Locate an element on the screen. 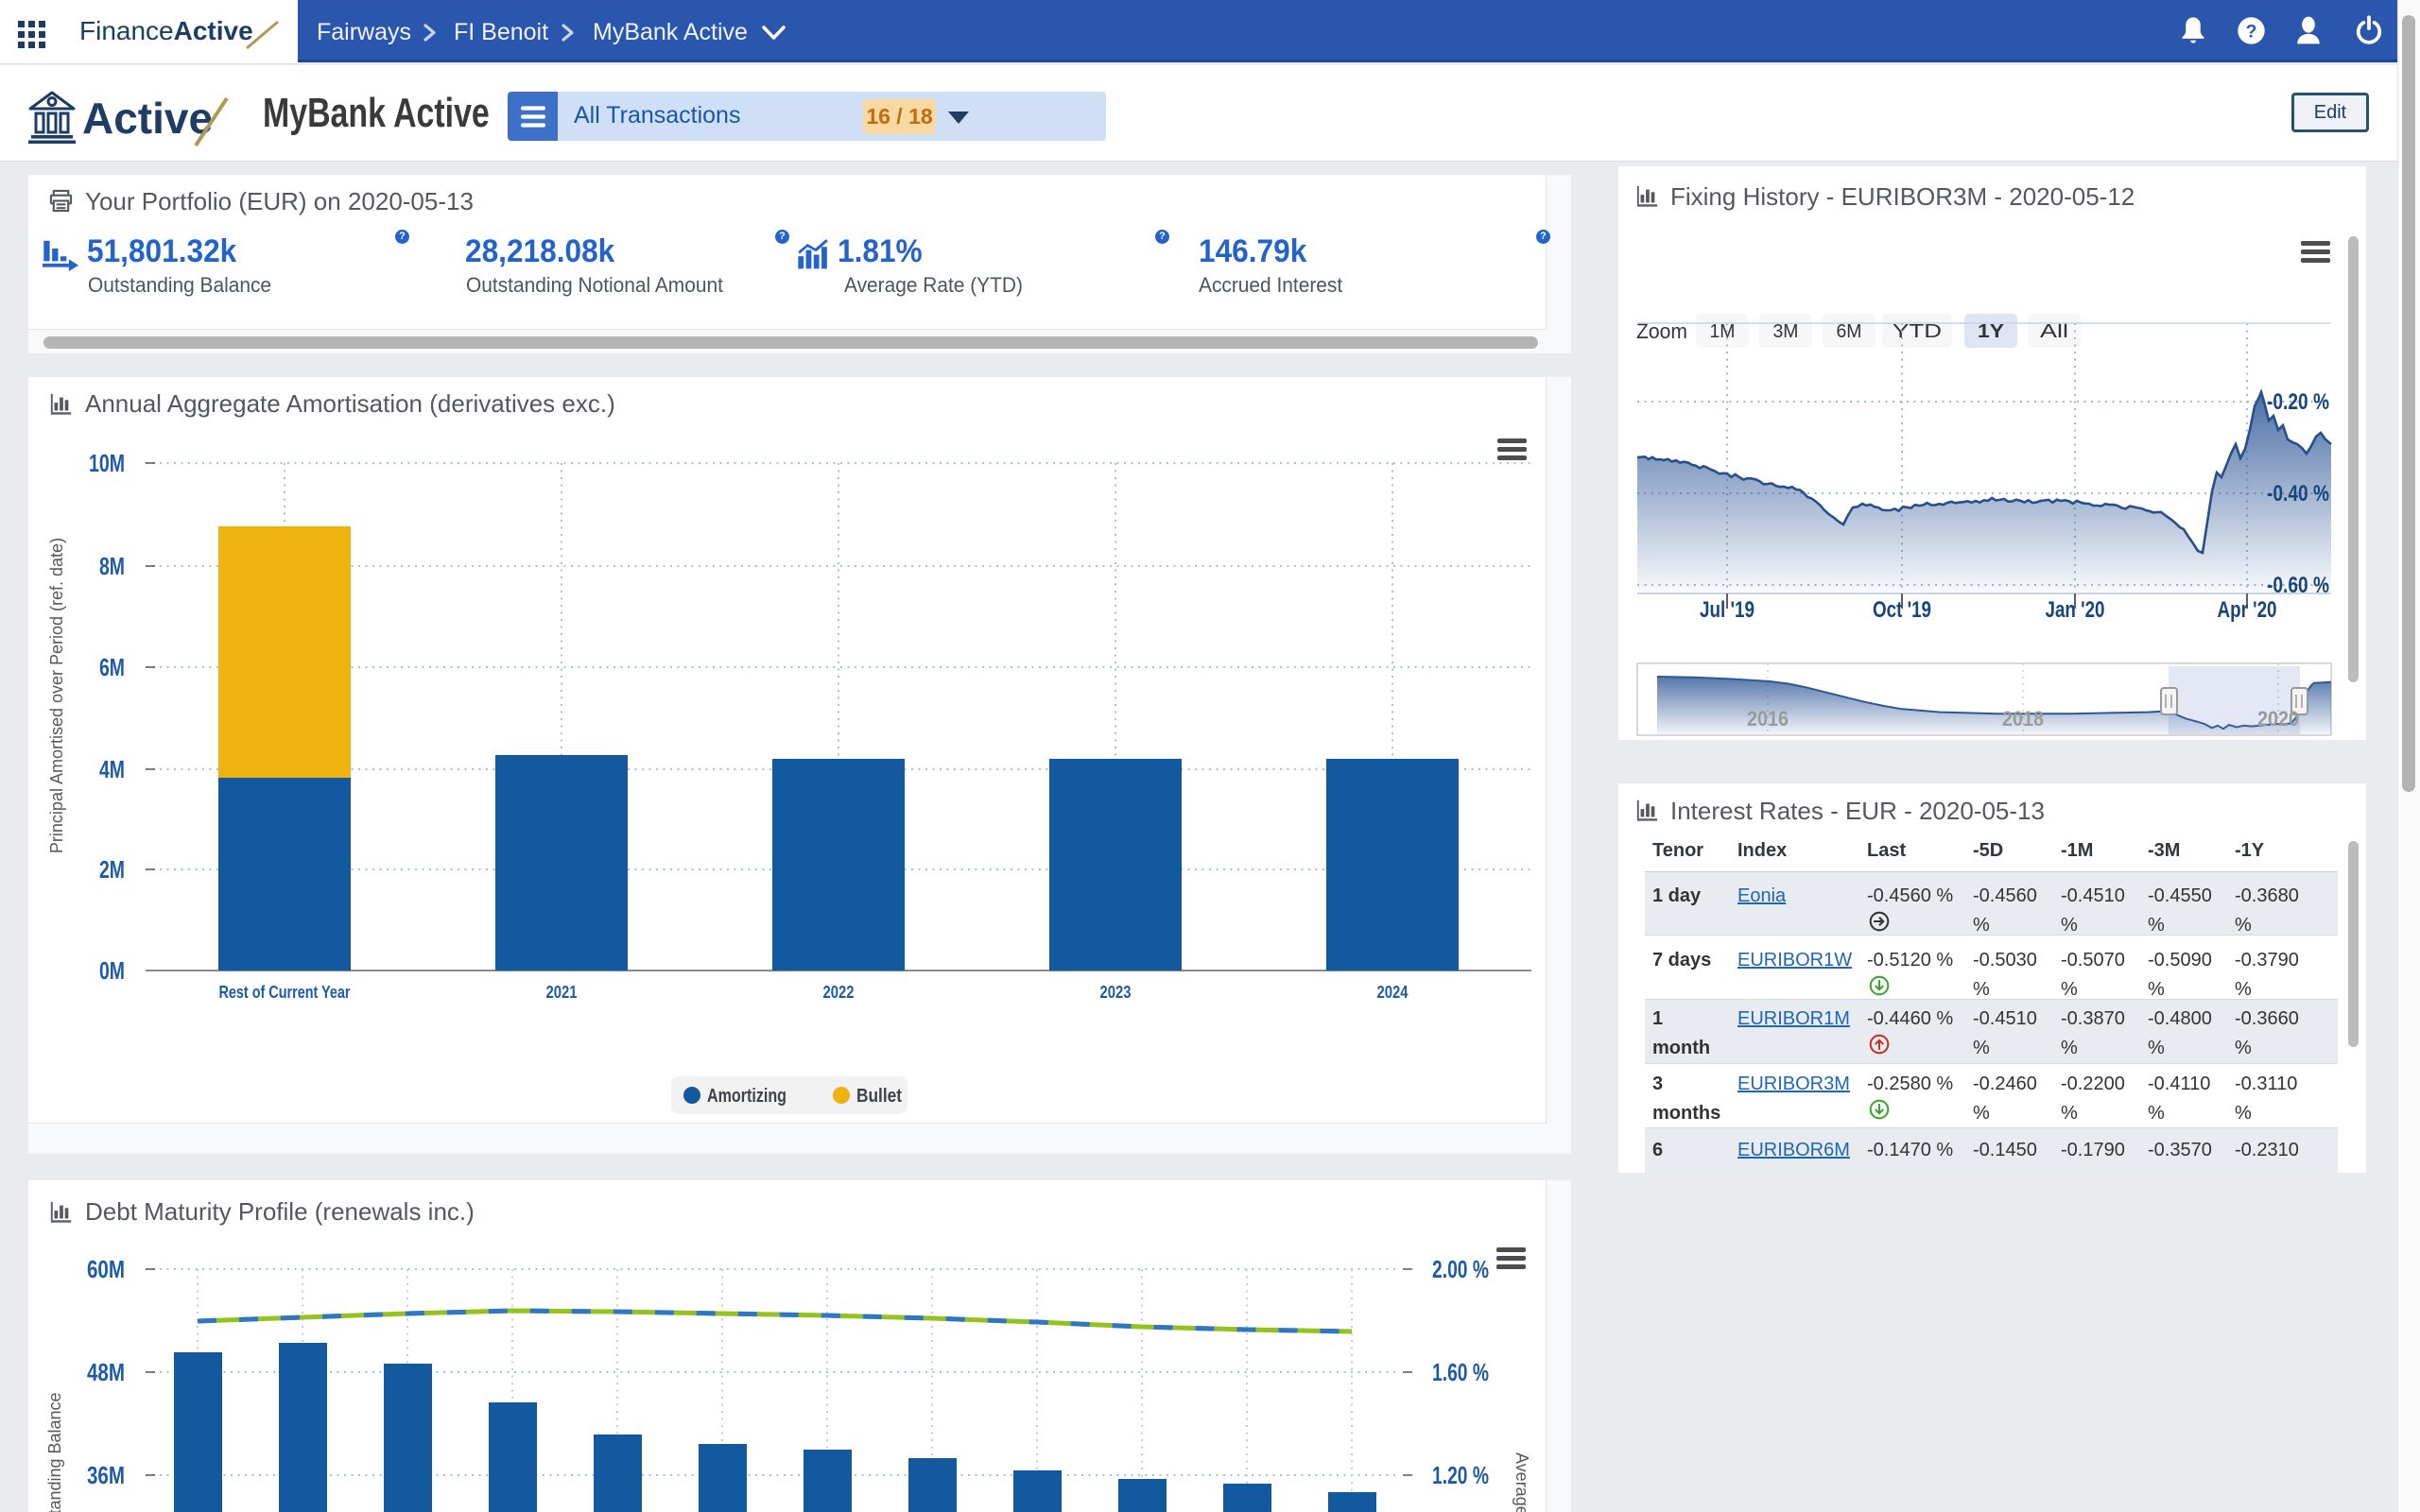  svg-text: 1Y is located at coordinates (1991, 331).